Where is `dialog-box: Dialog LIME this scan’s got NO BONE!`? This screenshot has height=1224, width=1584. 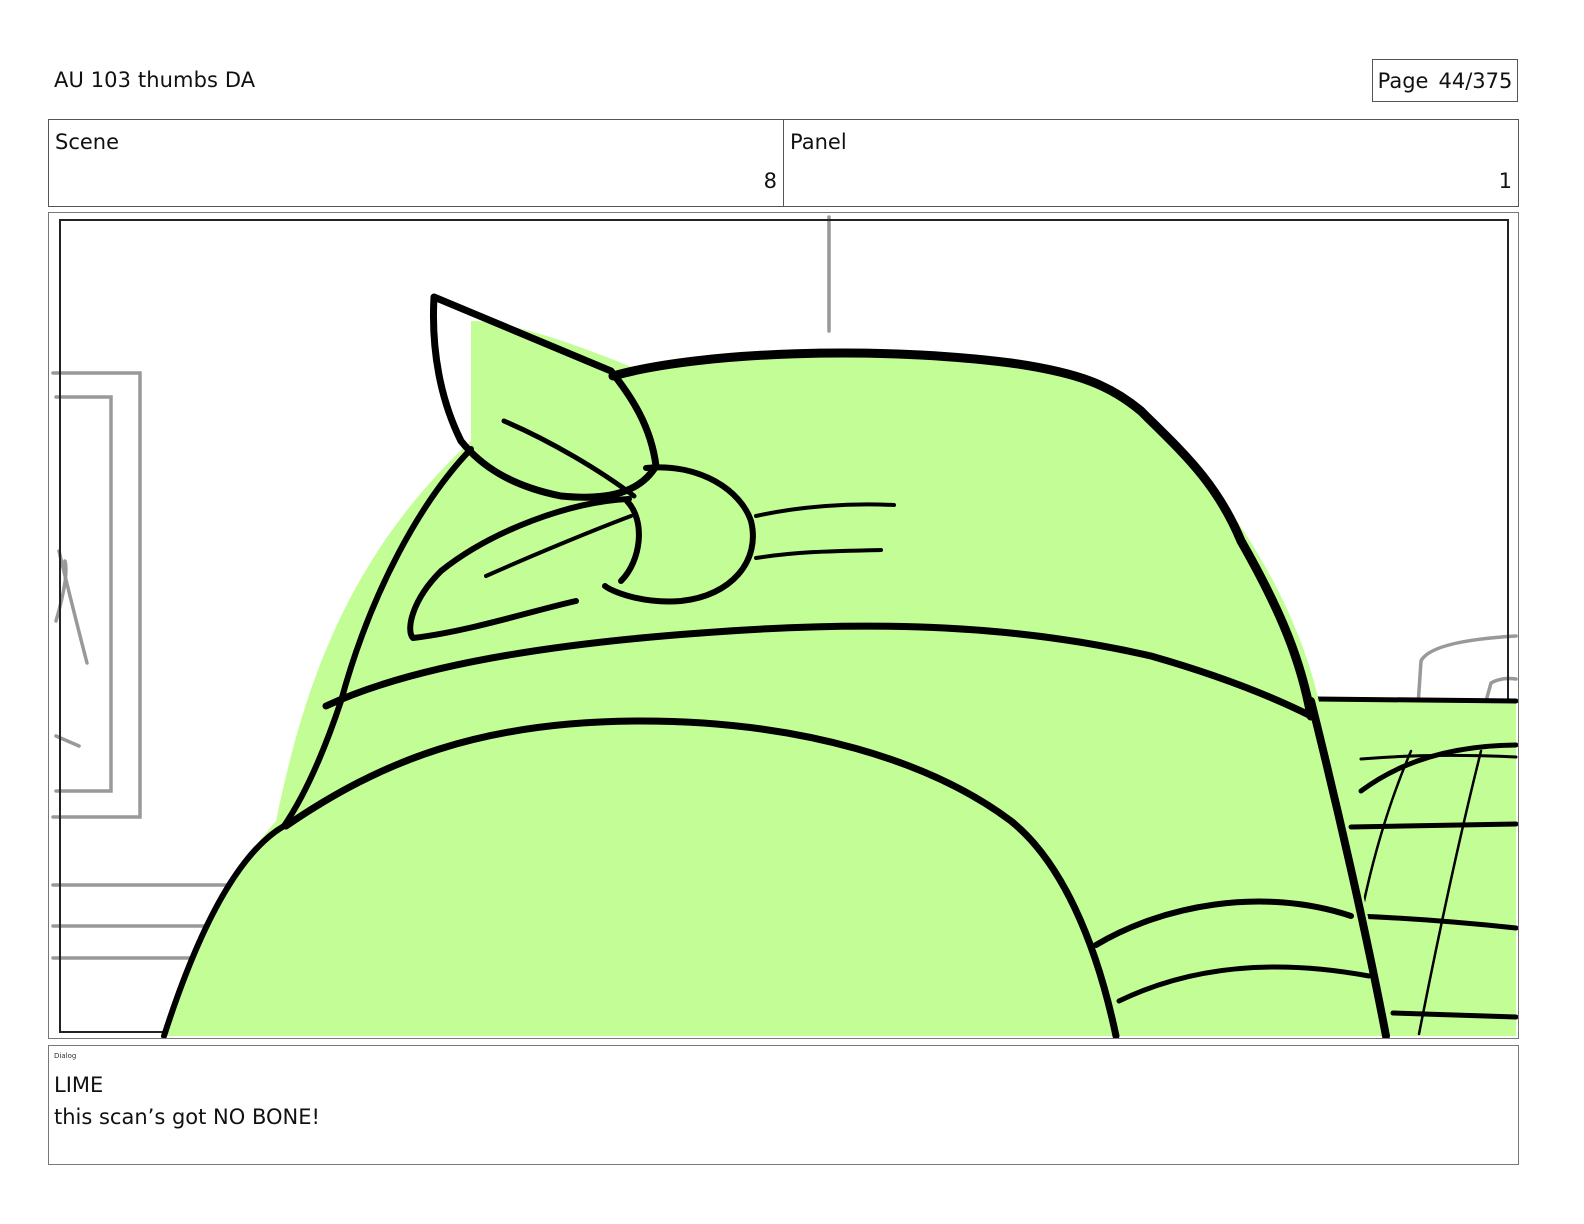 dialog-box: Dialog LIME this scan’s got NO BONE! is located at coordinates (783, 1105).